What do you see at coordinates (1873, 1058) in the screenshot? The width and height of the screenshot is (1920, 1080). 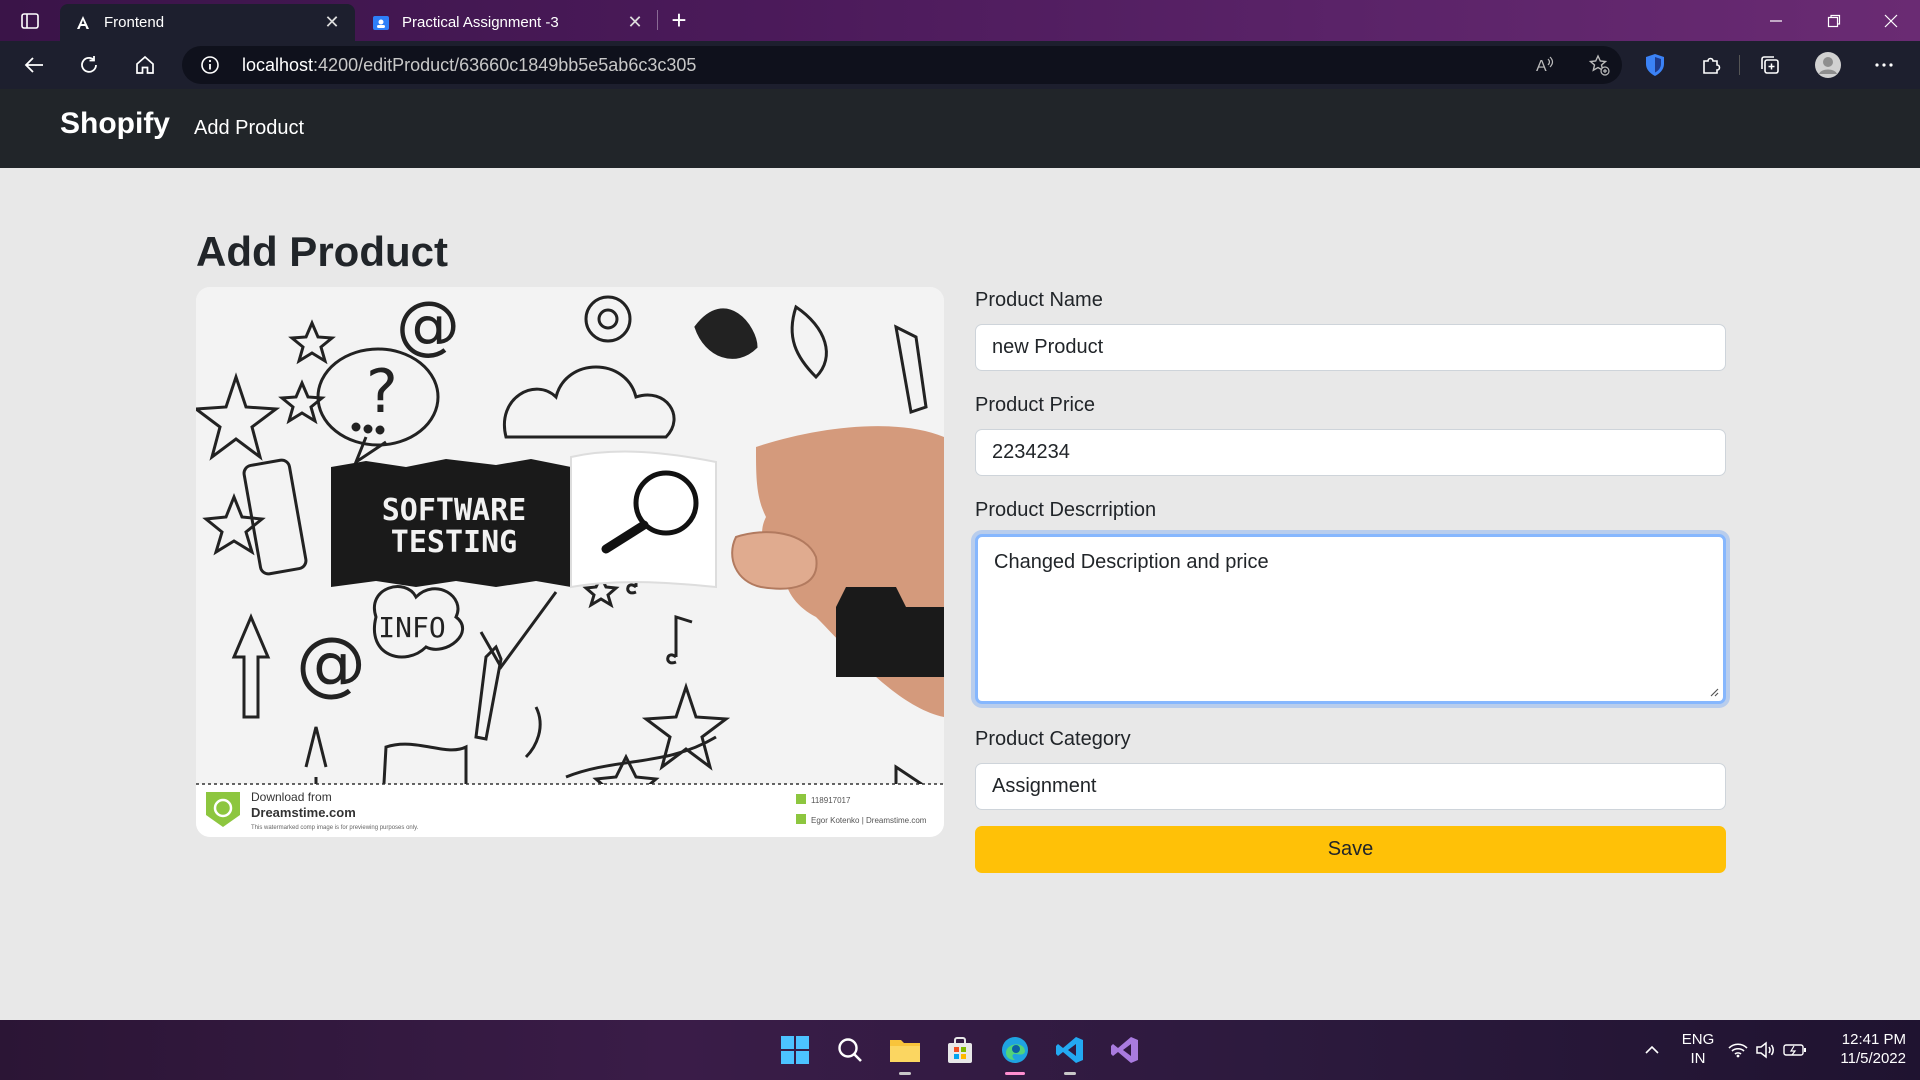 I see `date-text: 11/5/2022` at bounding box center [1873, 1058].